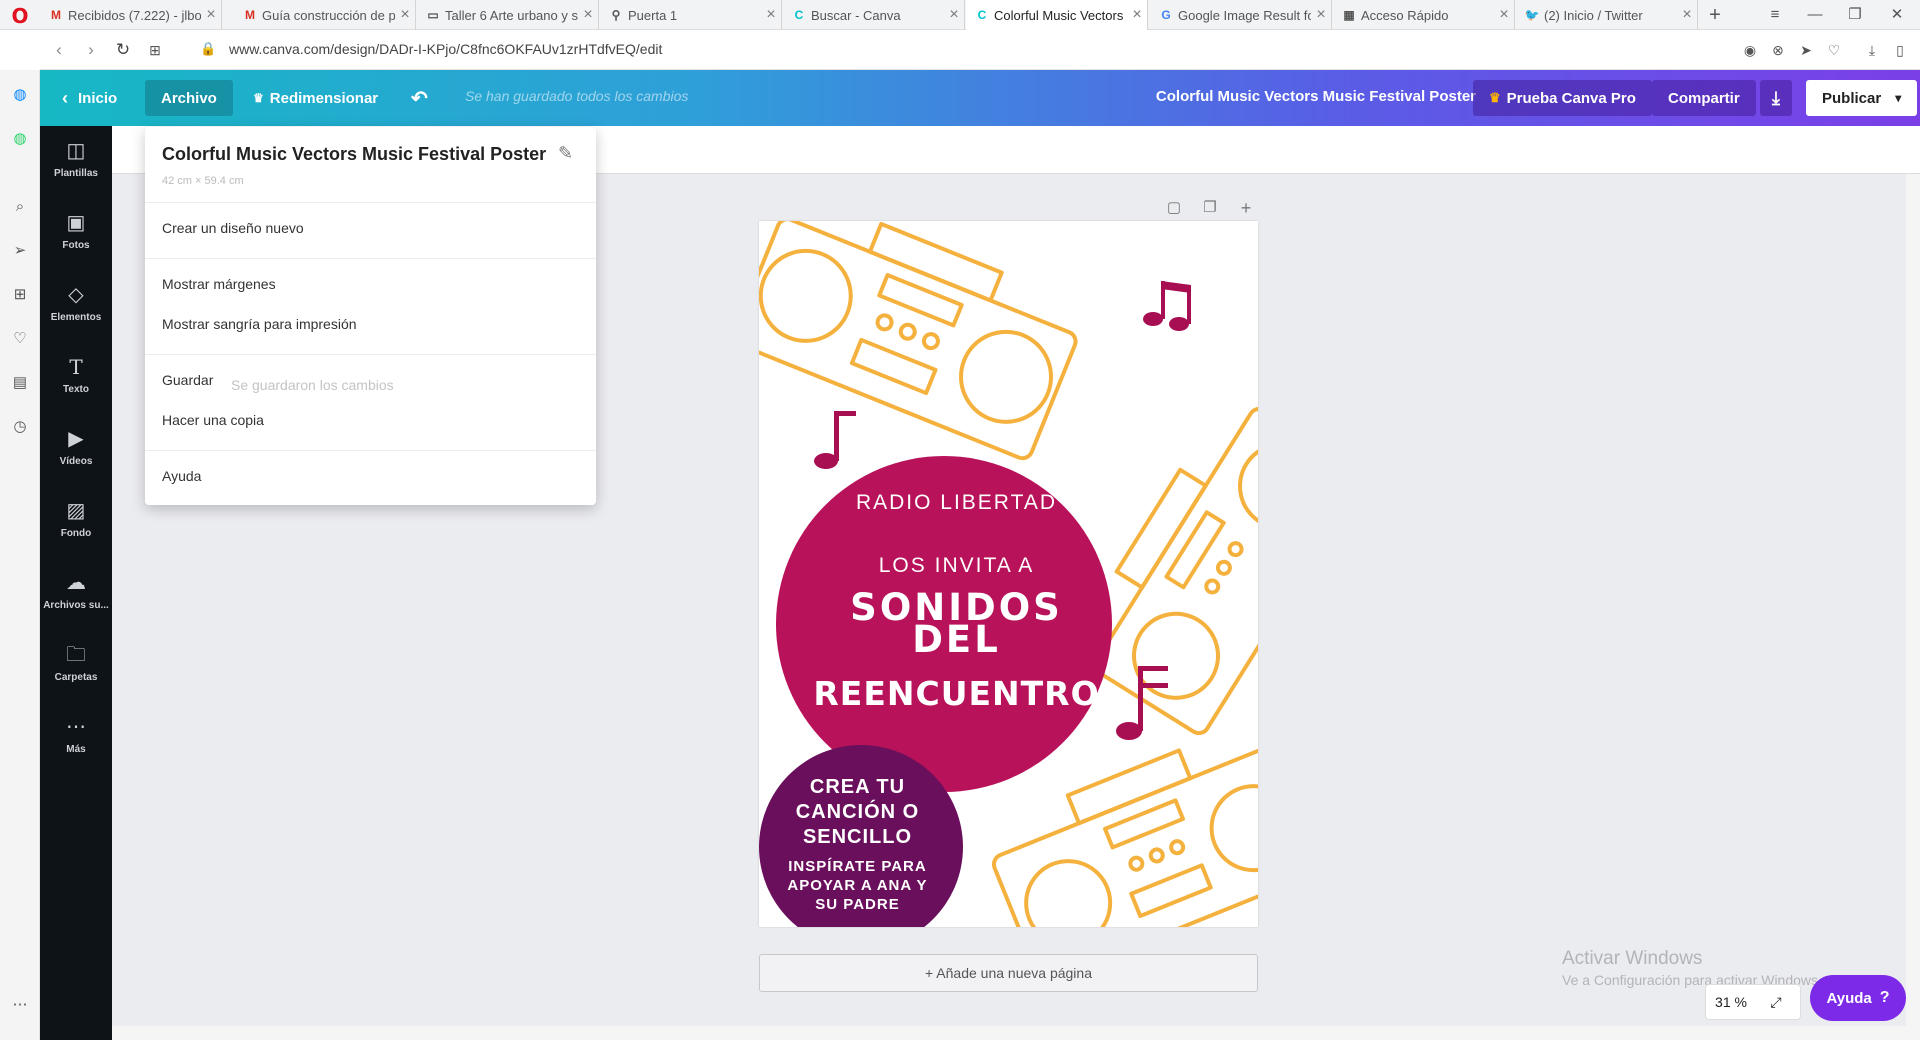 The height and width of the screenshot is (1040, 1920). Describe the element at coordinates (933, 812) in the screenshot. I see `poster-sub-2: CANCIÓN O` at that location.